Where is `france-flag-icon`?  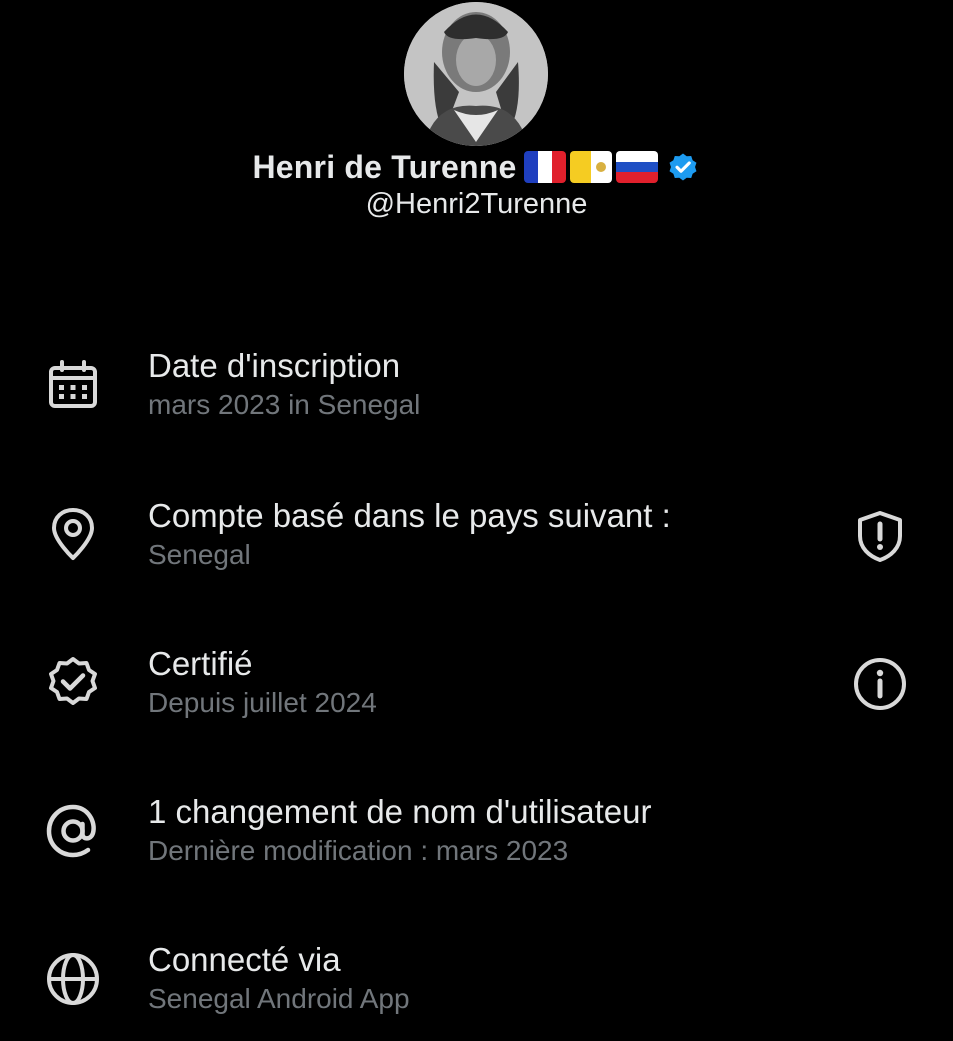 france-flag-icon is located at coordinates (545, 167).